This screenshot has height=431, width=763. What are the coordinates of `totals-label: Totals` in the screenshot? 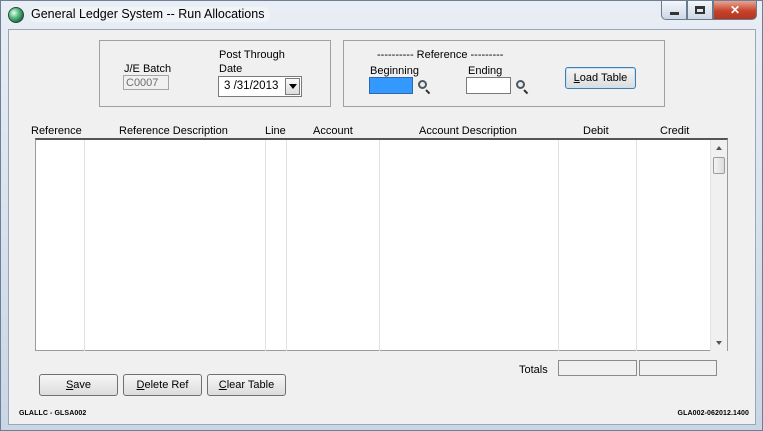 It's located at (533, 370).